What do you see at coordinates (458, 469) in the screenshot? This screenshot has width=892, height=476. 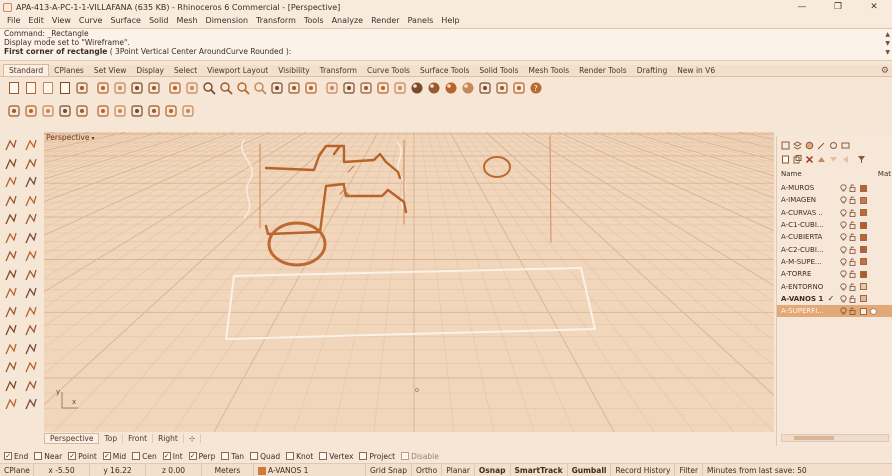 I see `planar-toggle: Planar` at bounding box center [458, 469].